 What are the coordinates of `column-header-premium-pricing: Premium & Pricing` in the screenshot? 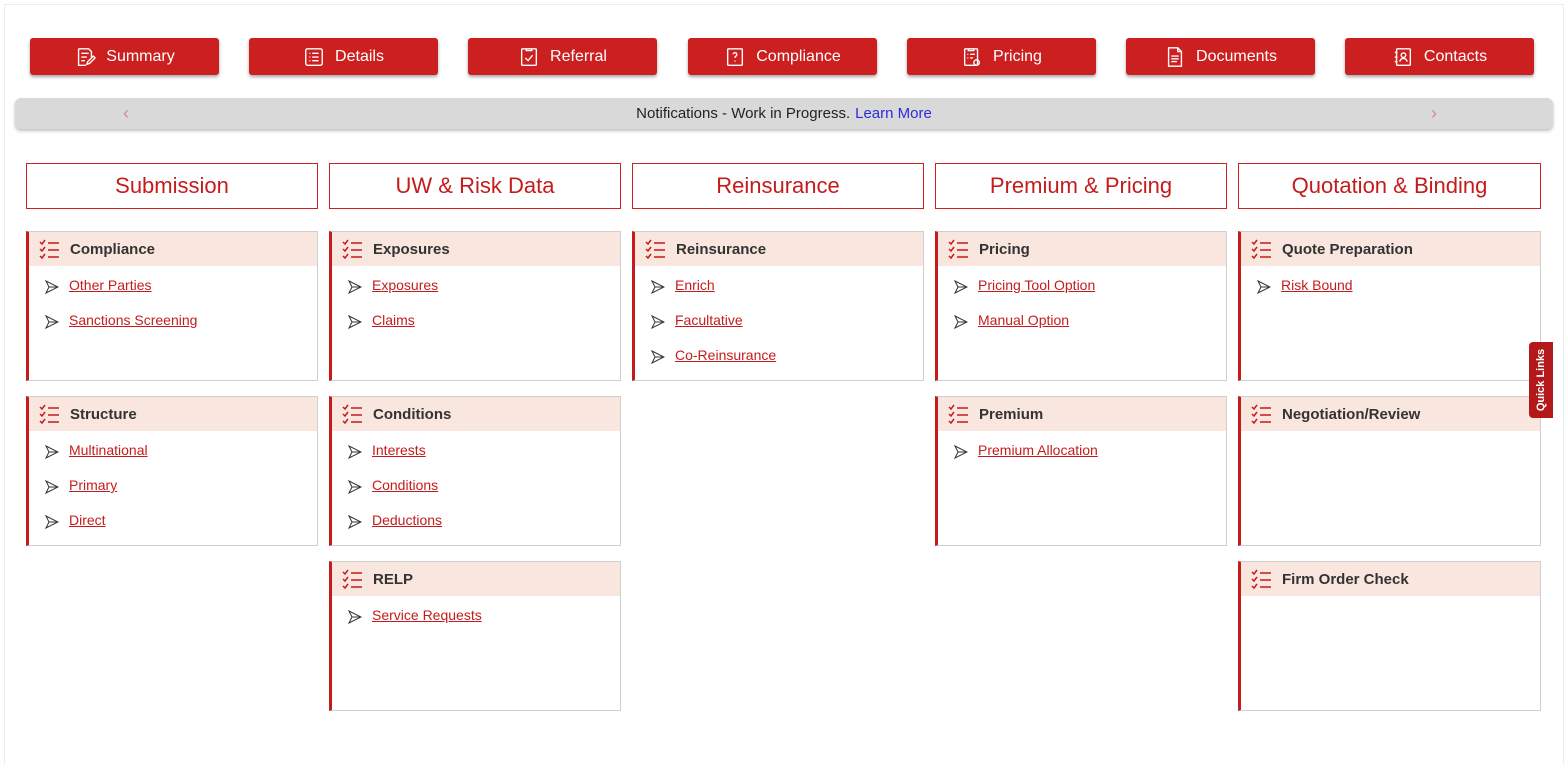 It's located at (1081, 186).